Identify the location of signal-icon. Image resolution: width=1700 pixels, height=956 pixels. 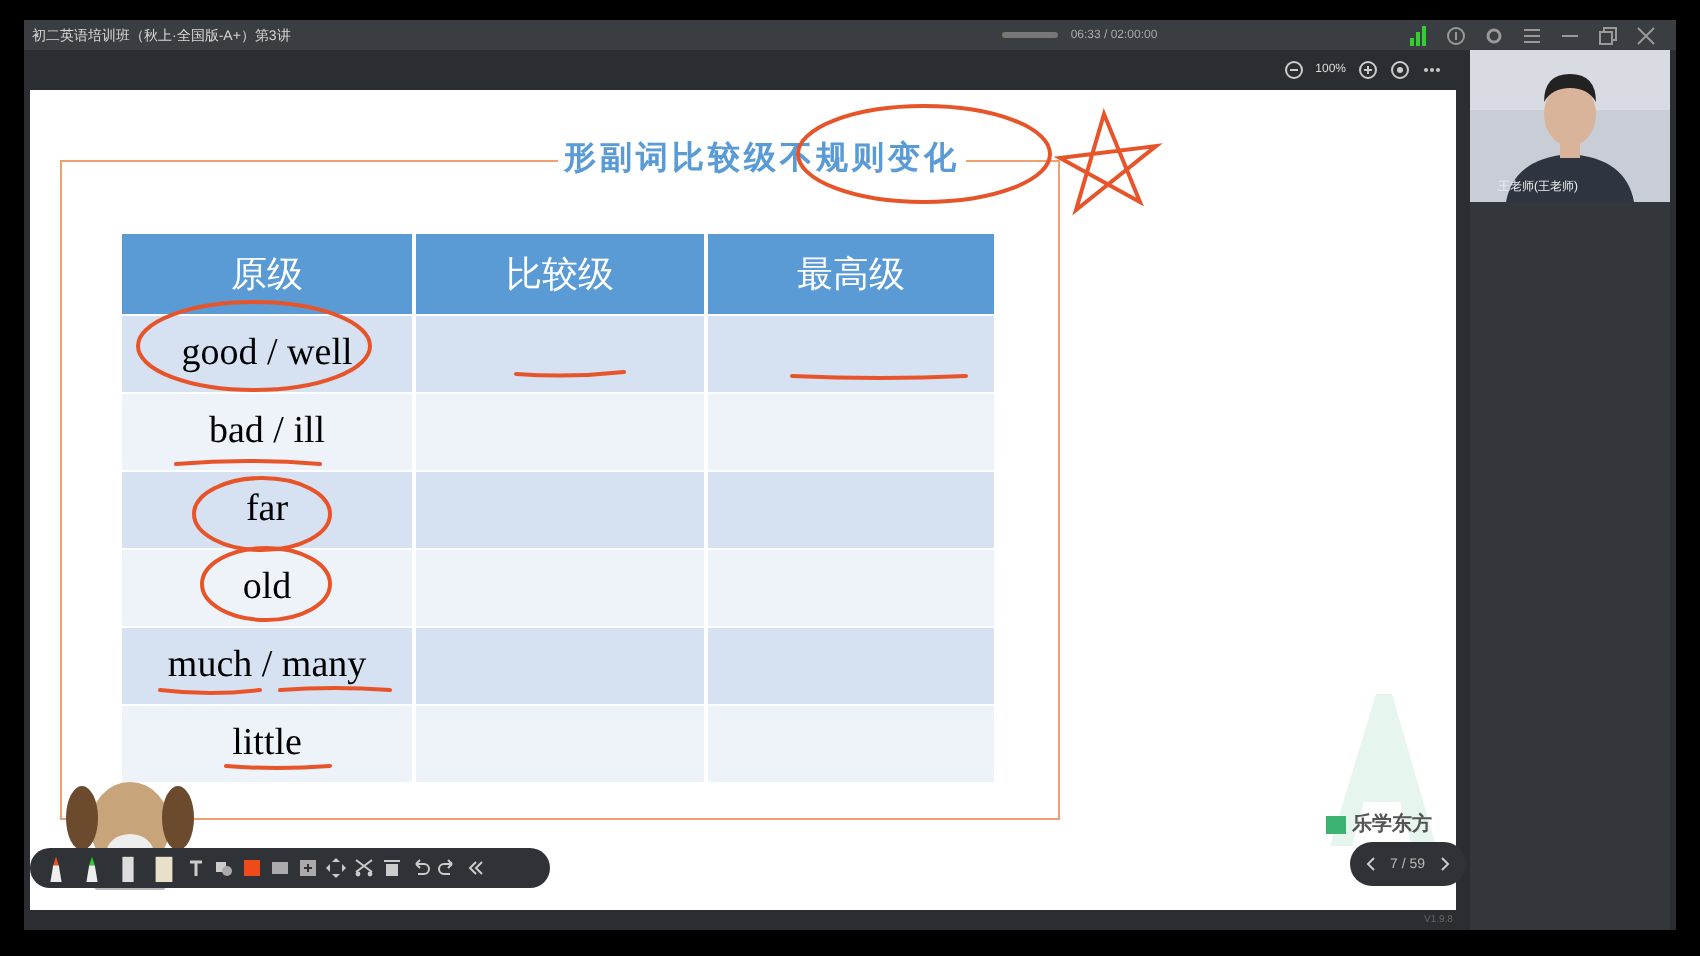
(1418, 35).